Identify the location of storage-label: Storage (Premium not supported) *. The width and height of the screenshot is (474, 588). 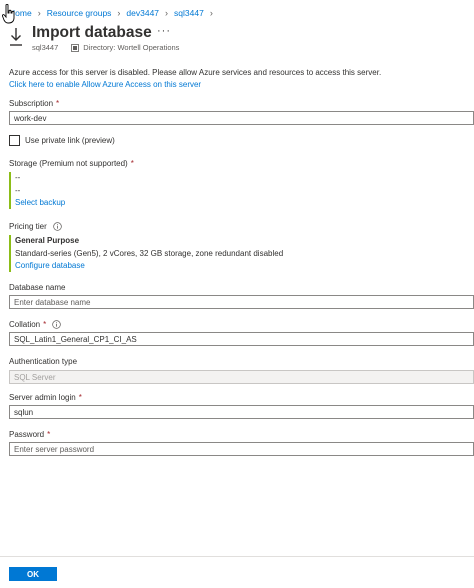
(71, 163).